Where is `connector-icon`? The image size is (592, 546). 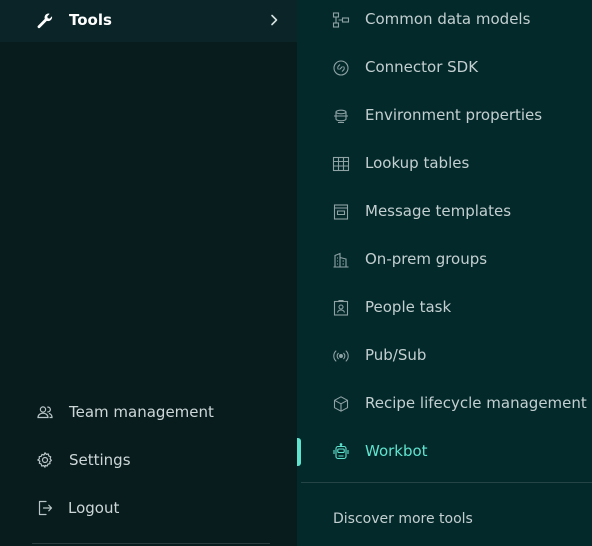 connector-icon is located at coordinates (341, 68).